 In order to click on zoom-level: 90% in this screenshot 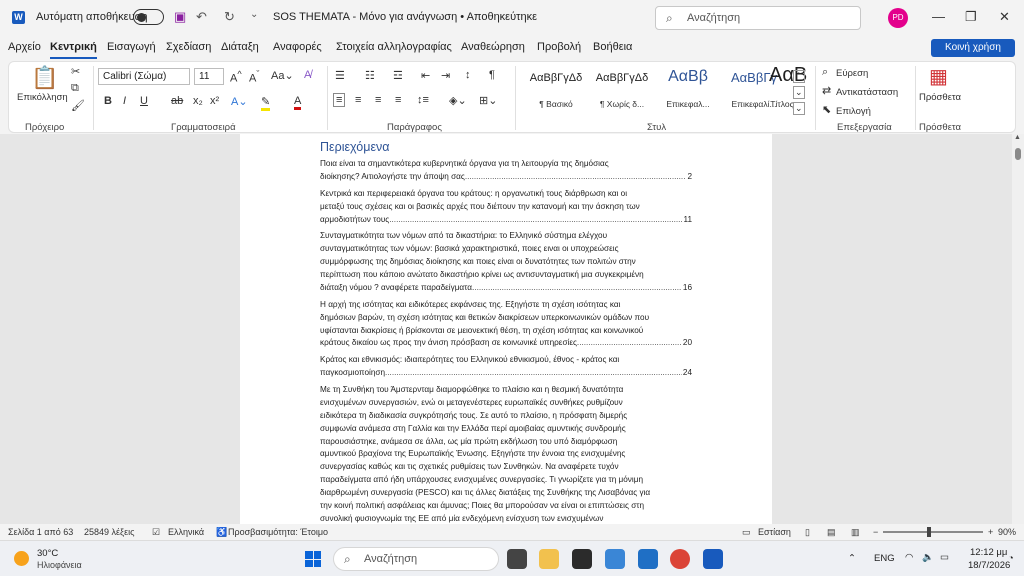, I will do `click(1007, 532)`.